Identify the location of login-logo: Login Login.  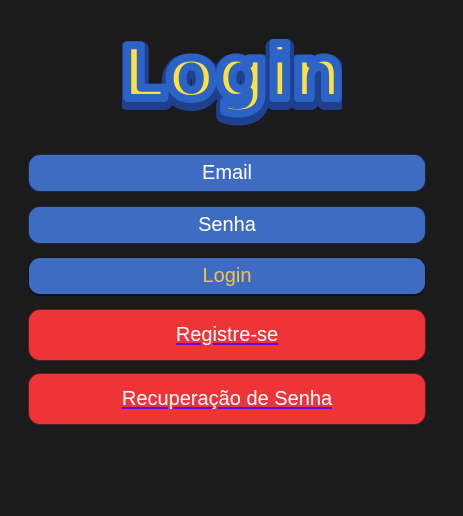
(232, 77).